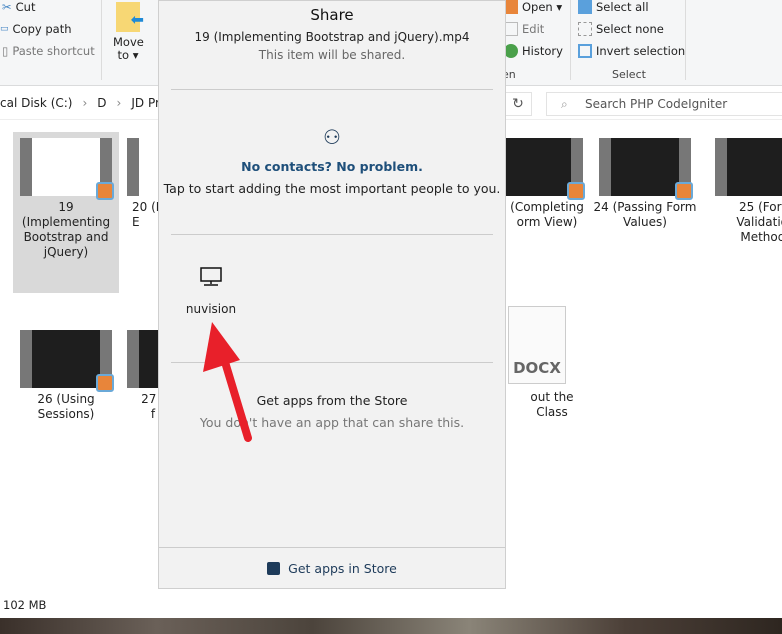  What do you see at coordinates (18, 7) in the screenshot?
I see `cut-button: ✂ Cut` at bounding box center [18, 7].